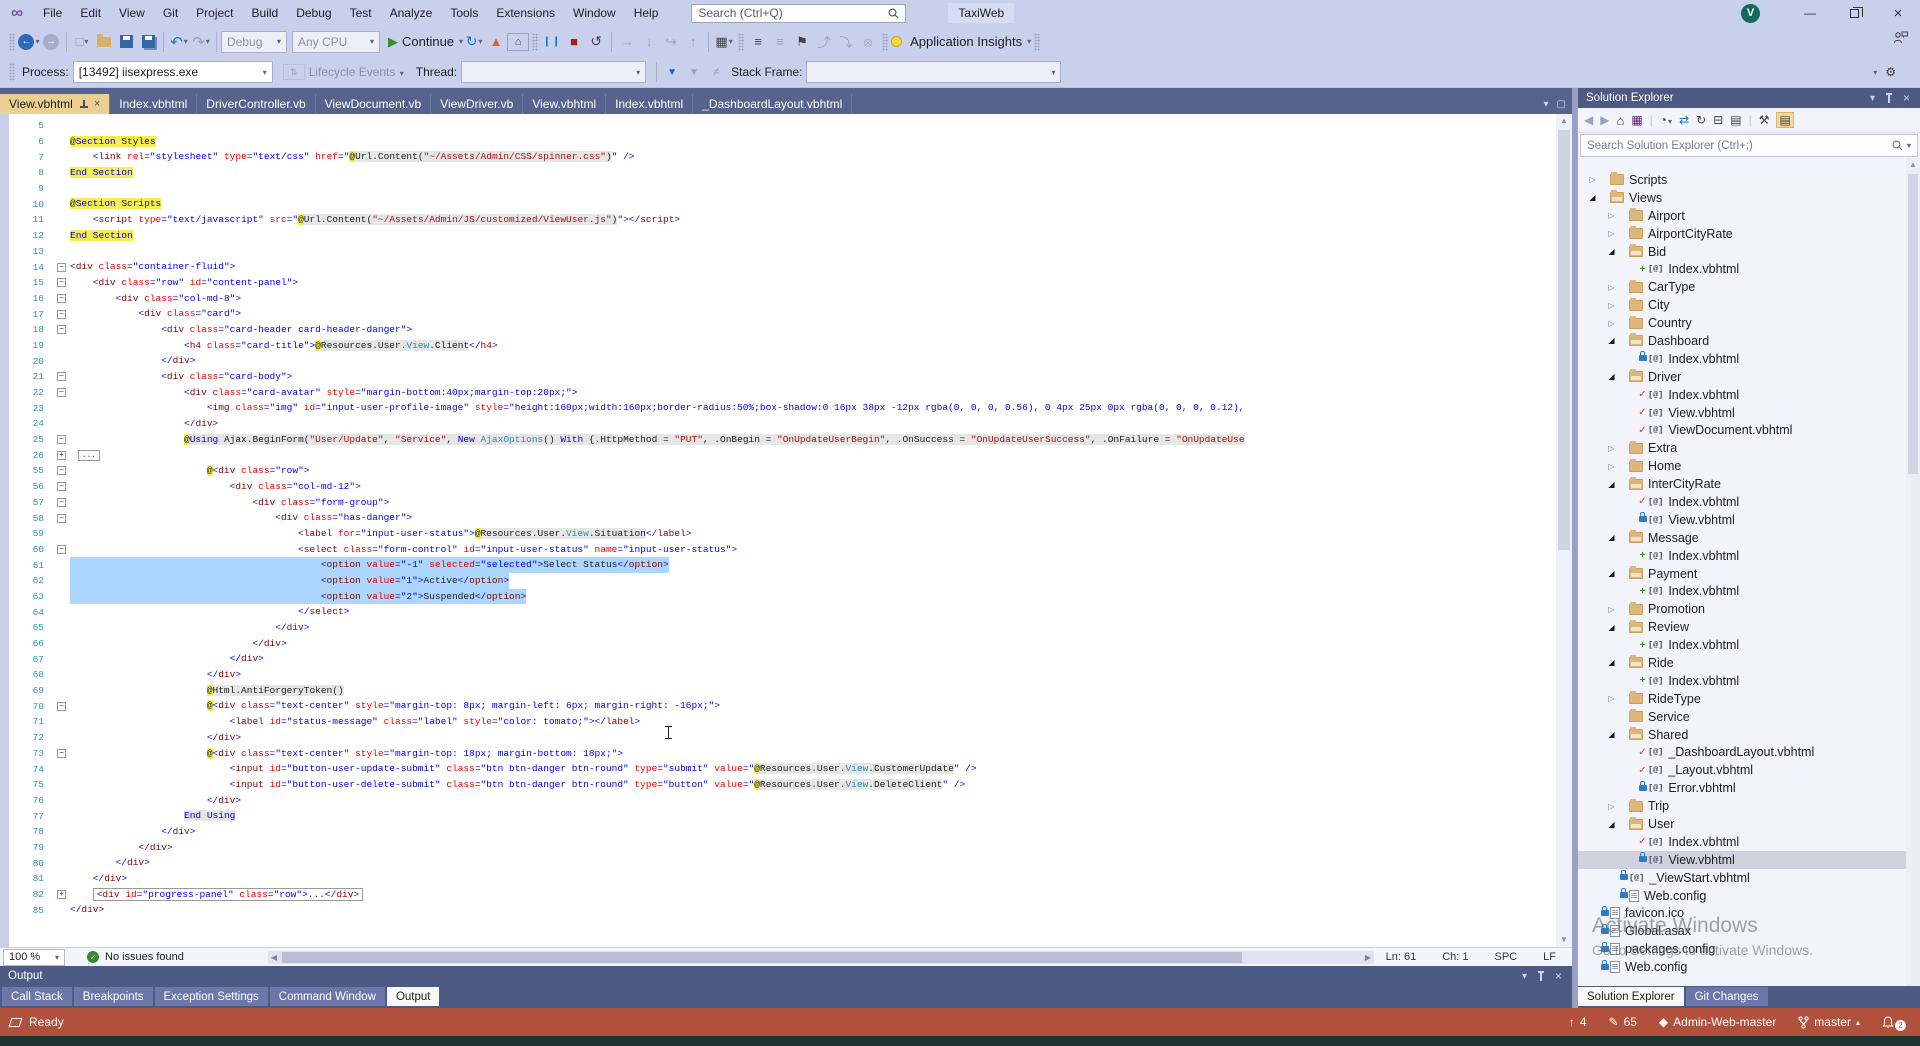 This screenshot has height=1046, width=1920. Describe the element at coordinates (474, 42) in the screenshot. I see `restart-app-button: ↻ ▾` at that location.